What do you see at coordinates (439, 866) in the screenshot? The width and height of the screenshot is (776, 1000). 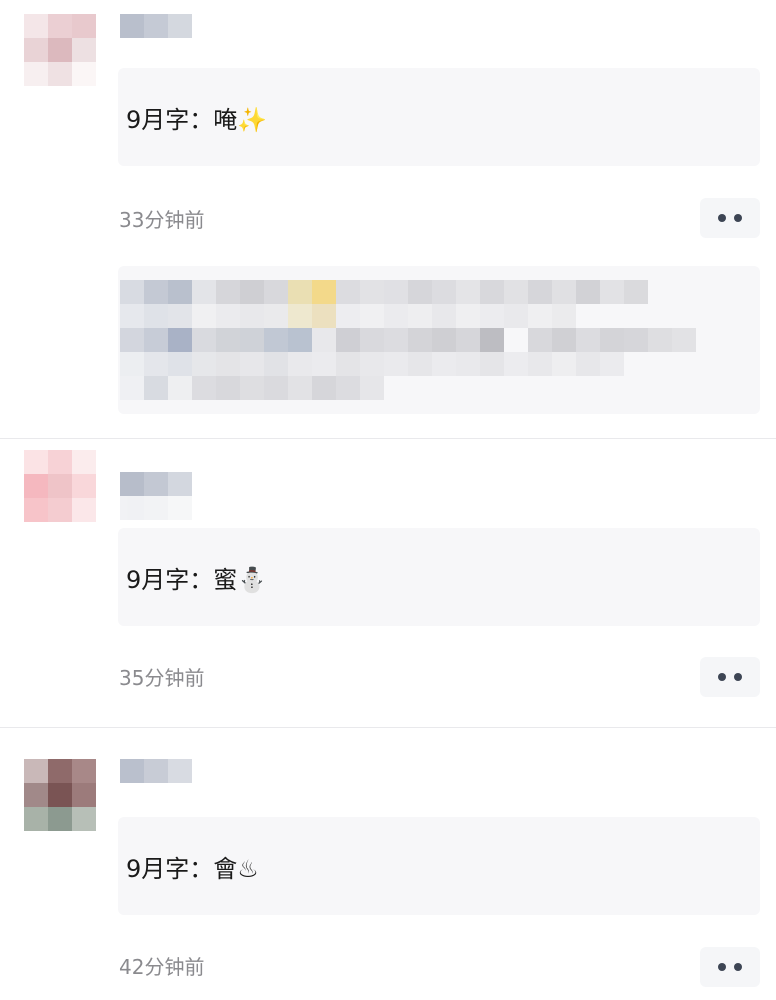 I see `comment-bubble: 9月字：會♨` at bounding box center [439, 866].